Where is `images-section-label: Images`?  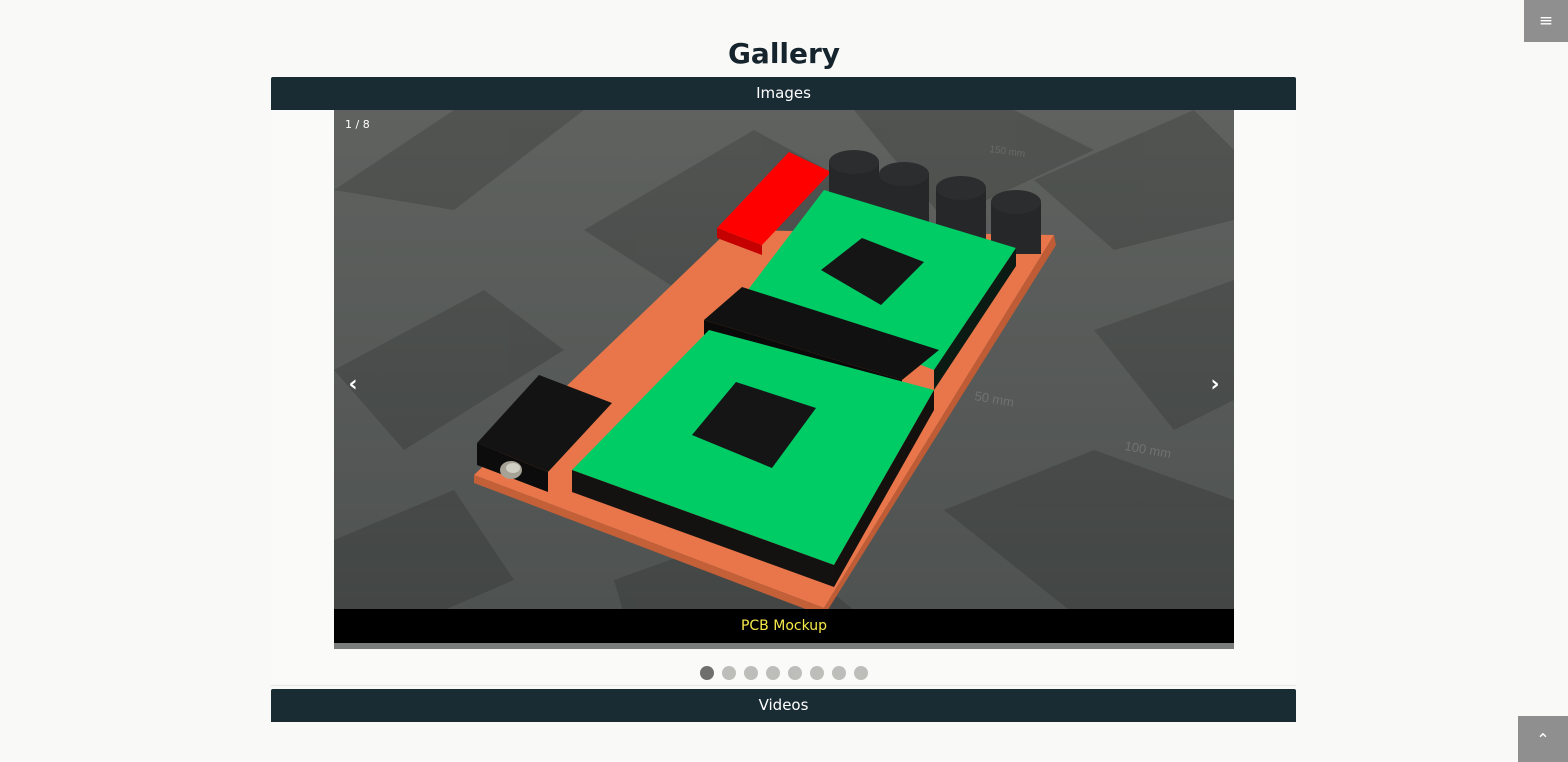
images-section-label: Images is located at coordinates (783, 93).